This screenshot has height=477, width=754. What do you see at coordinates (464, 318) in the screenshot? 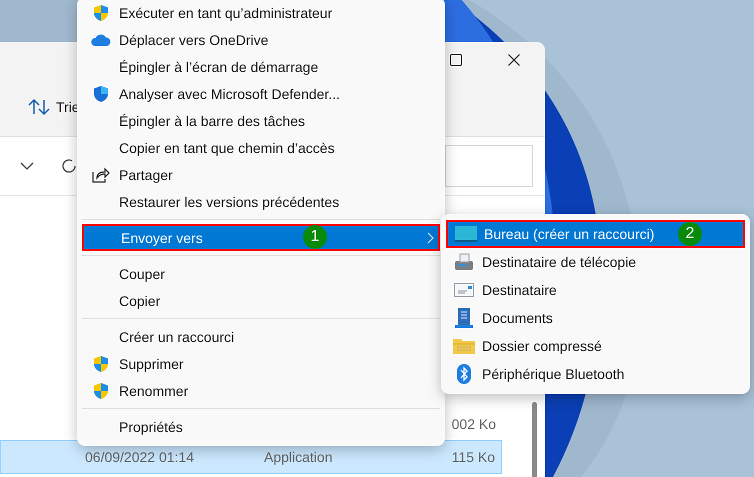
I see `document-icon` at bounding box center [464, 318].